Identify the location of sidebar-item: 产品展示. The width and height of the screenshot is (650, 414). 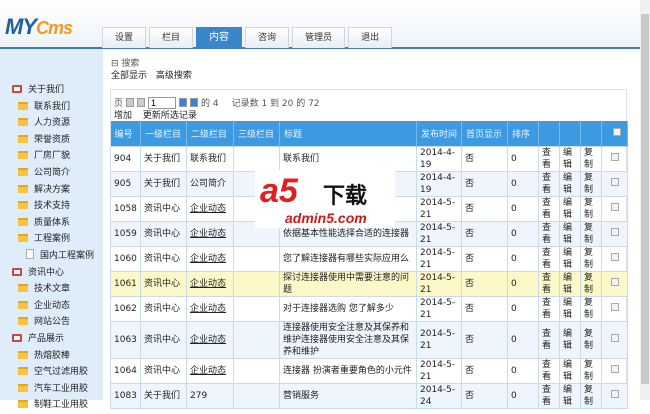
(51, 339).